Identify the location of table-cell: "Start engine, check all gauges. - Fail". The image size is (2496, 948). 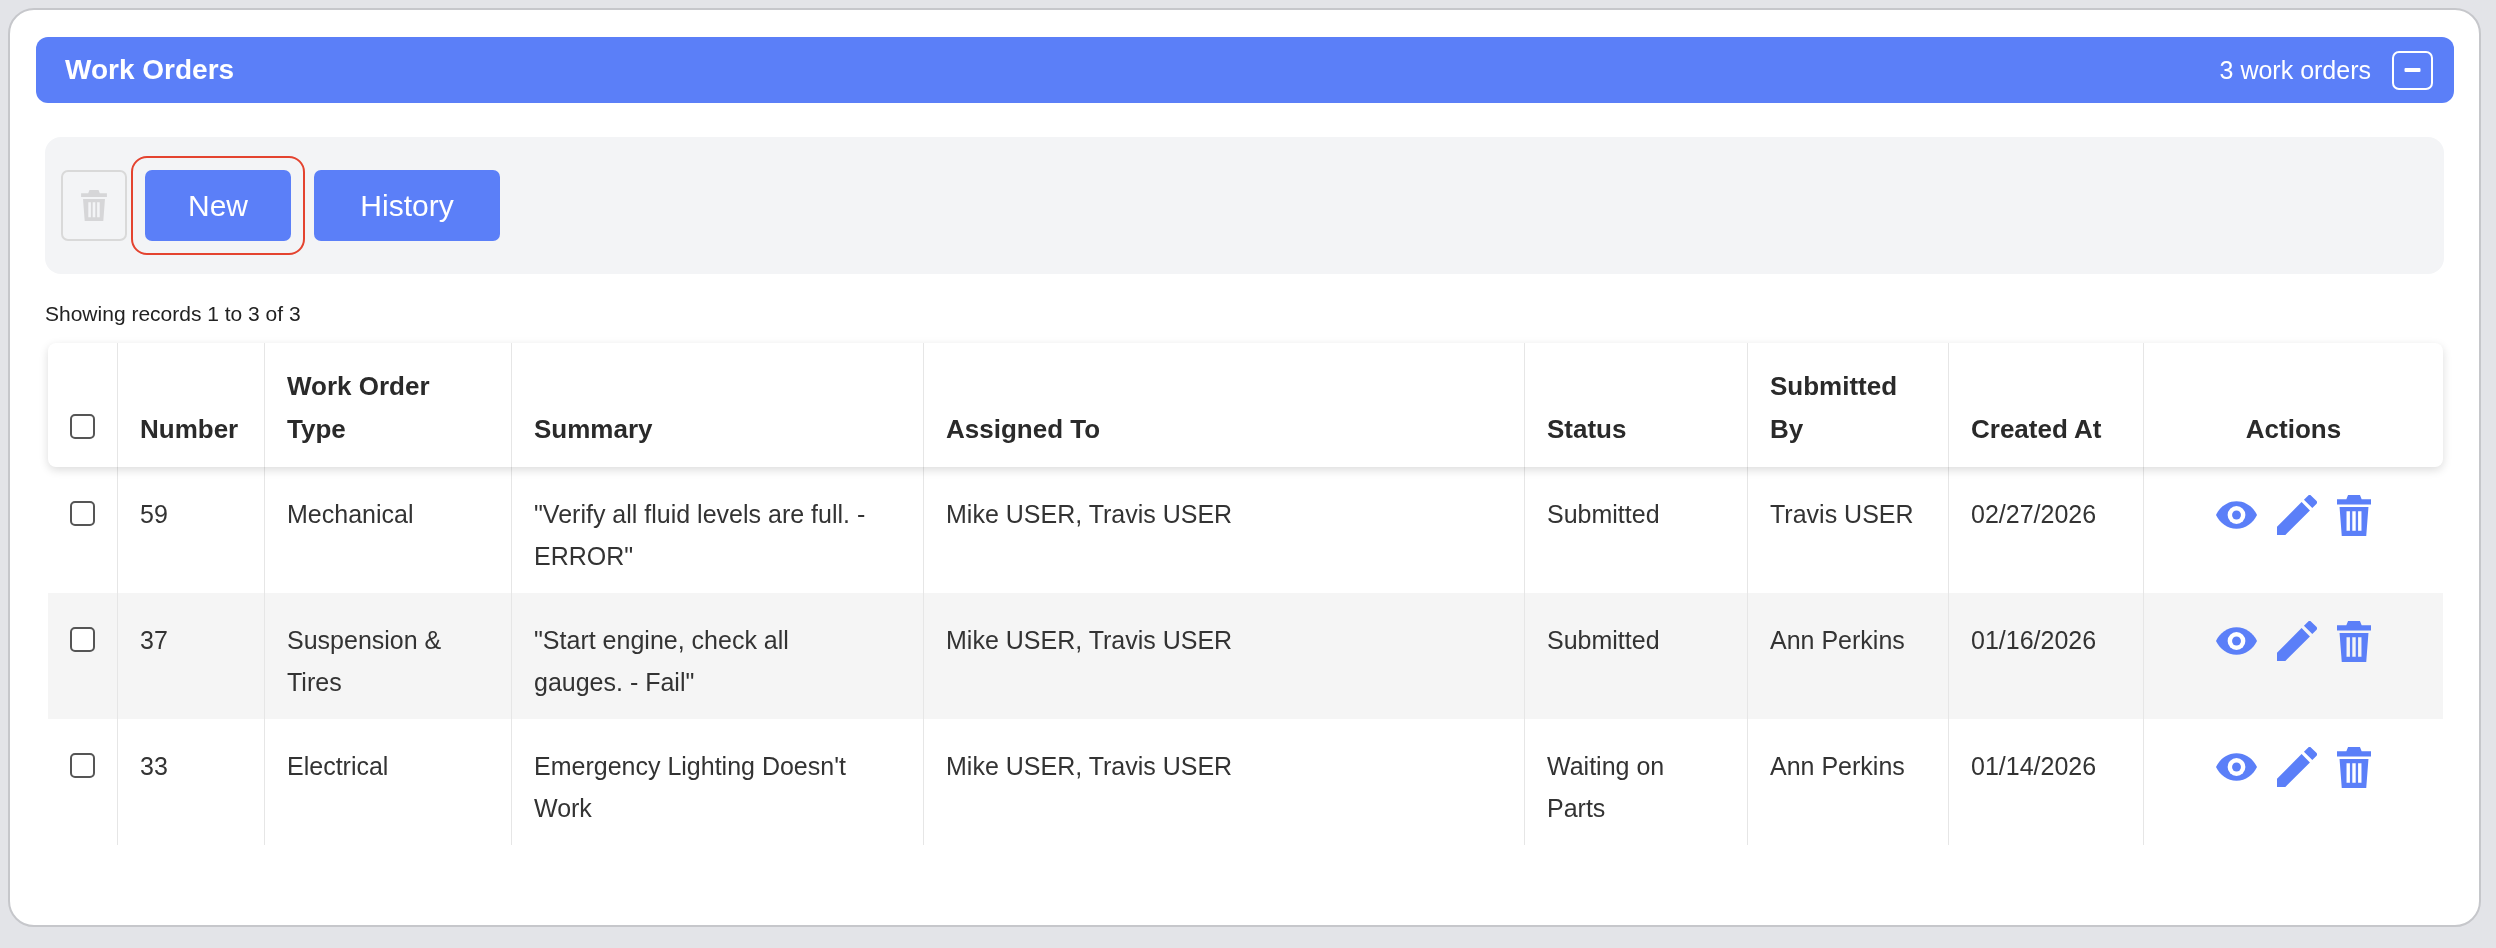
(717, 656).